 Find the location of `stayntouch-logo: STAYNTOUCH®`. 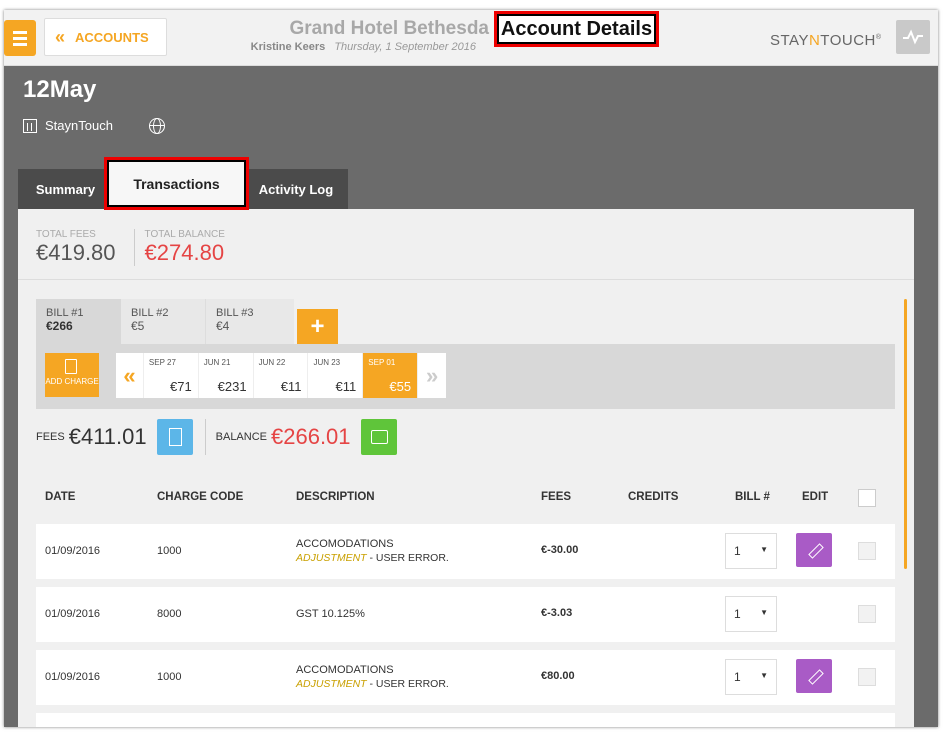

stayntouch-logo: STAYNTOUCH® is located at coordinates (826, 40).